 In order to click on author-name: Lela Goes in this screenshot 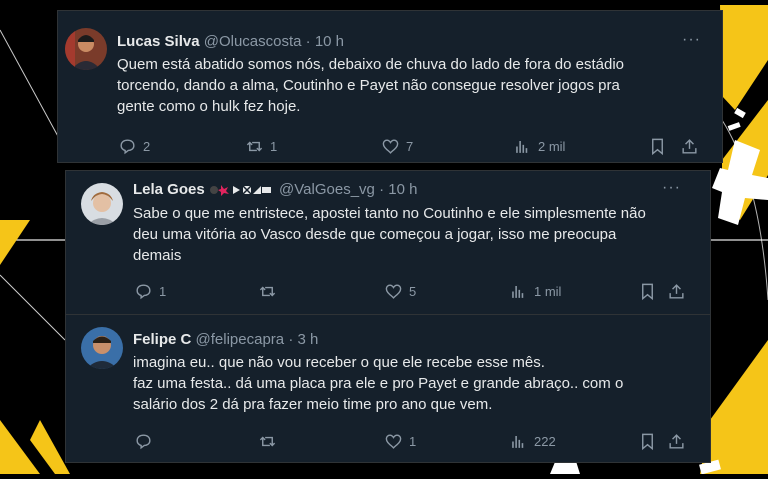, I will do `click(169, 189)`.